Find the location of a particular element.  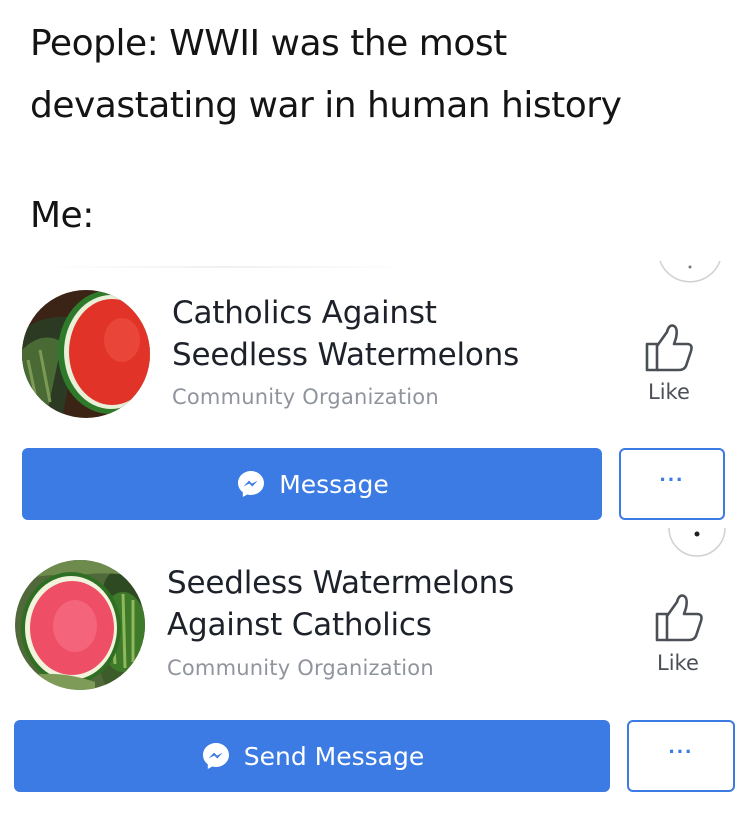

watermelon-slice-photo is located at coordinates (86, 354).